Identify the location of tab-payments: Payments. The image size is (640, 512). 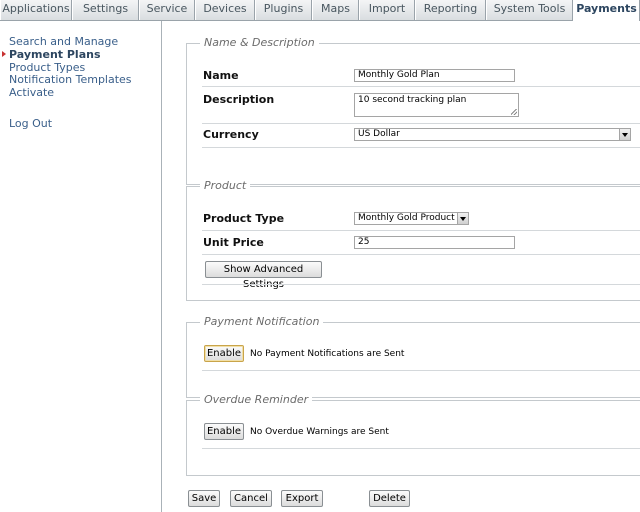
(606, 10).